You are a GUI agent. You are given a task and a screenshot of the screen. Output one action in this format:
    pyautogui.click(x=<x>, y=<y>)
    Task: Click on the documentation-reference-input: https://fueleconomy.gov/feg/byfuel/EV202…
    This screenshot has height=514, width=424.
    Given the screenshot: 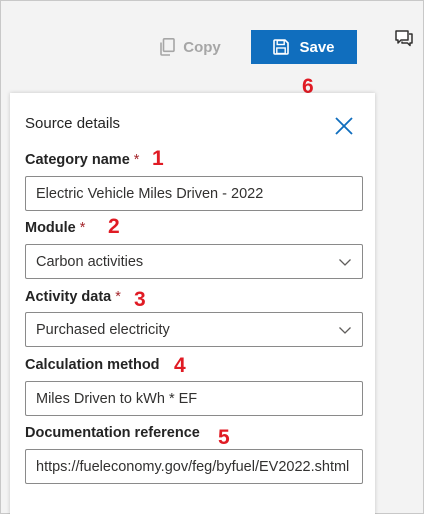 What is the action you would take?
    pyautogui.click(x=194, y=466)
    